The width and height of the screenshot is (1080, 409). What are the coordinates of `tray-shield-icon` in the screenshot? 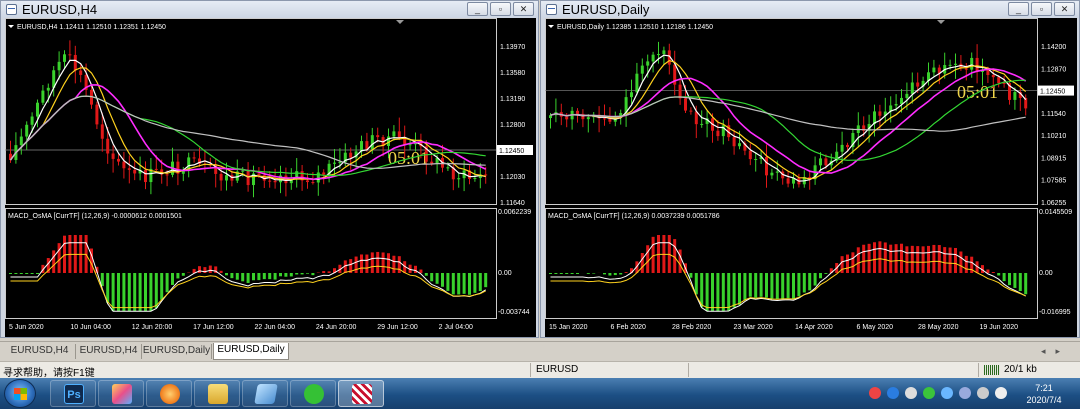 It's located at (947, 393).